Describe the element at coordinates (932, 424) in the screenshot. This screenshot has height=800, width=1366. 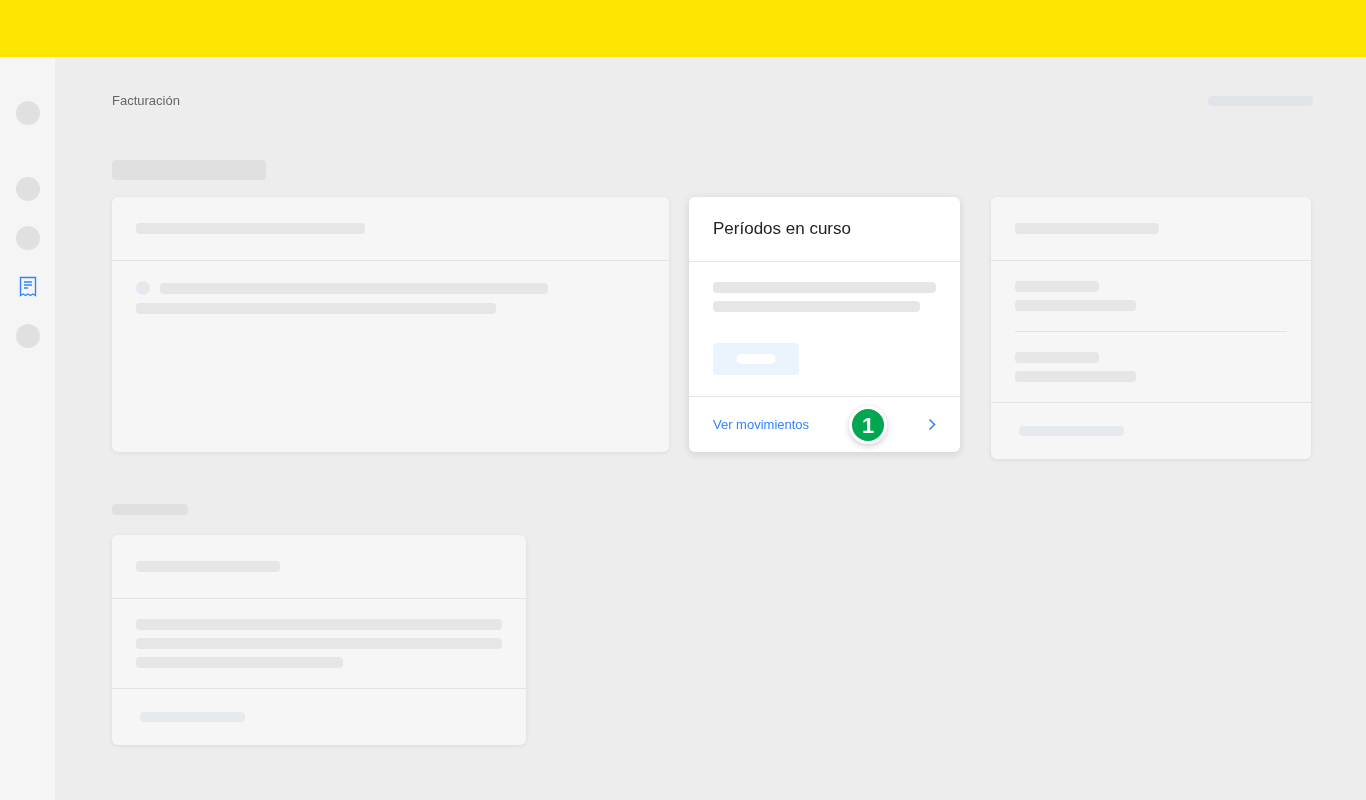
I see `chevron-right-icon` at that location.